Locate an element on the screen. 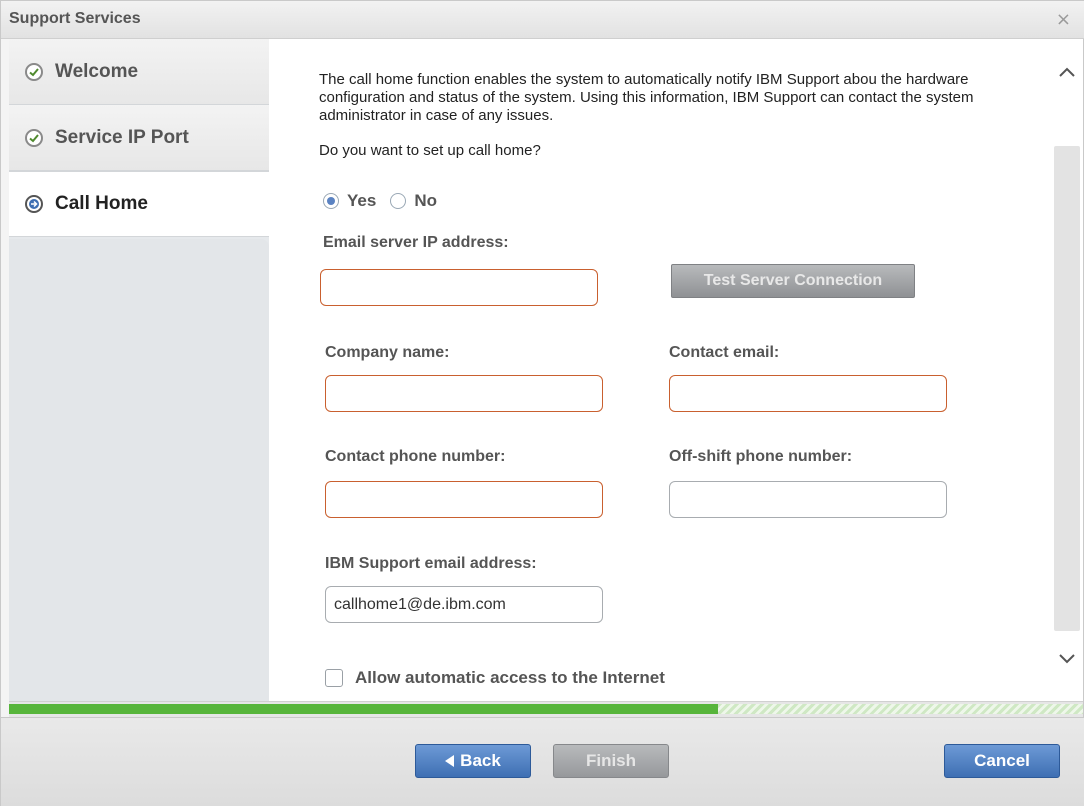 The image size is (1084, 806). no-radio-label: No is located at coordinates (425, 201).